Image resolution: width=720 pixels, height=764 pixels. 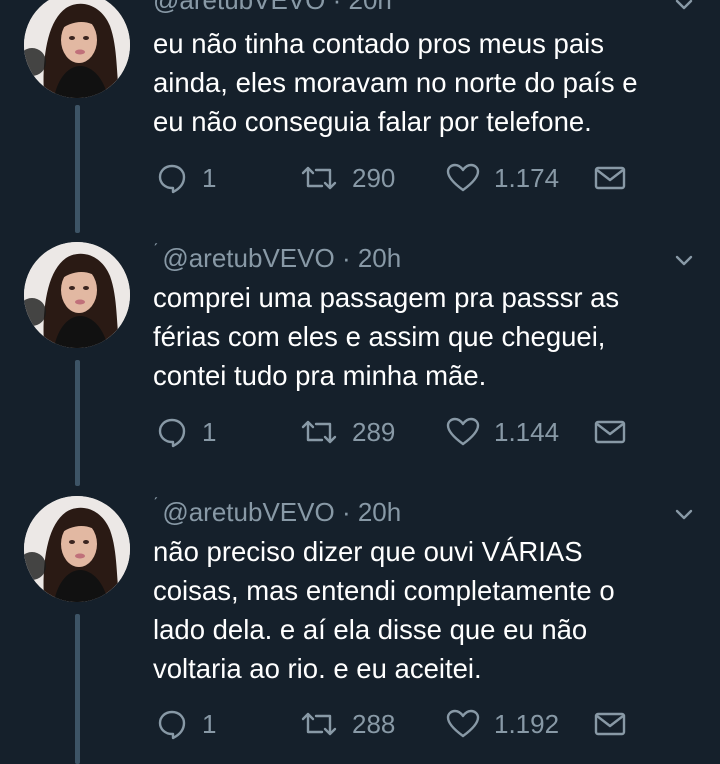 I want to click on tweet-text-line: eu não conseguia falar por telefone., so click(x=372, y=121).